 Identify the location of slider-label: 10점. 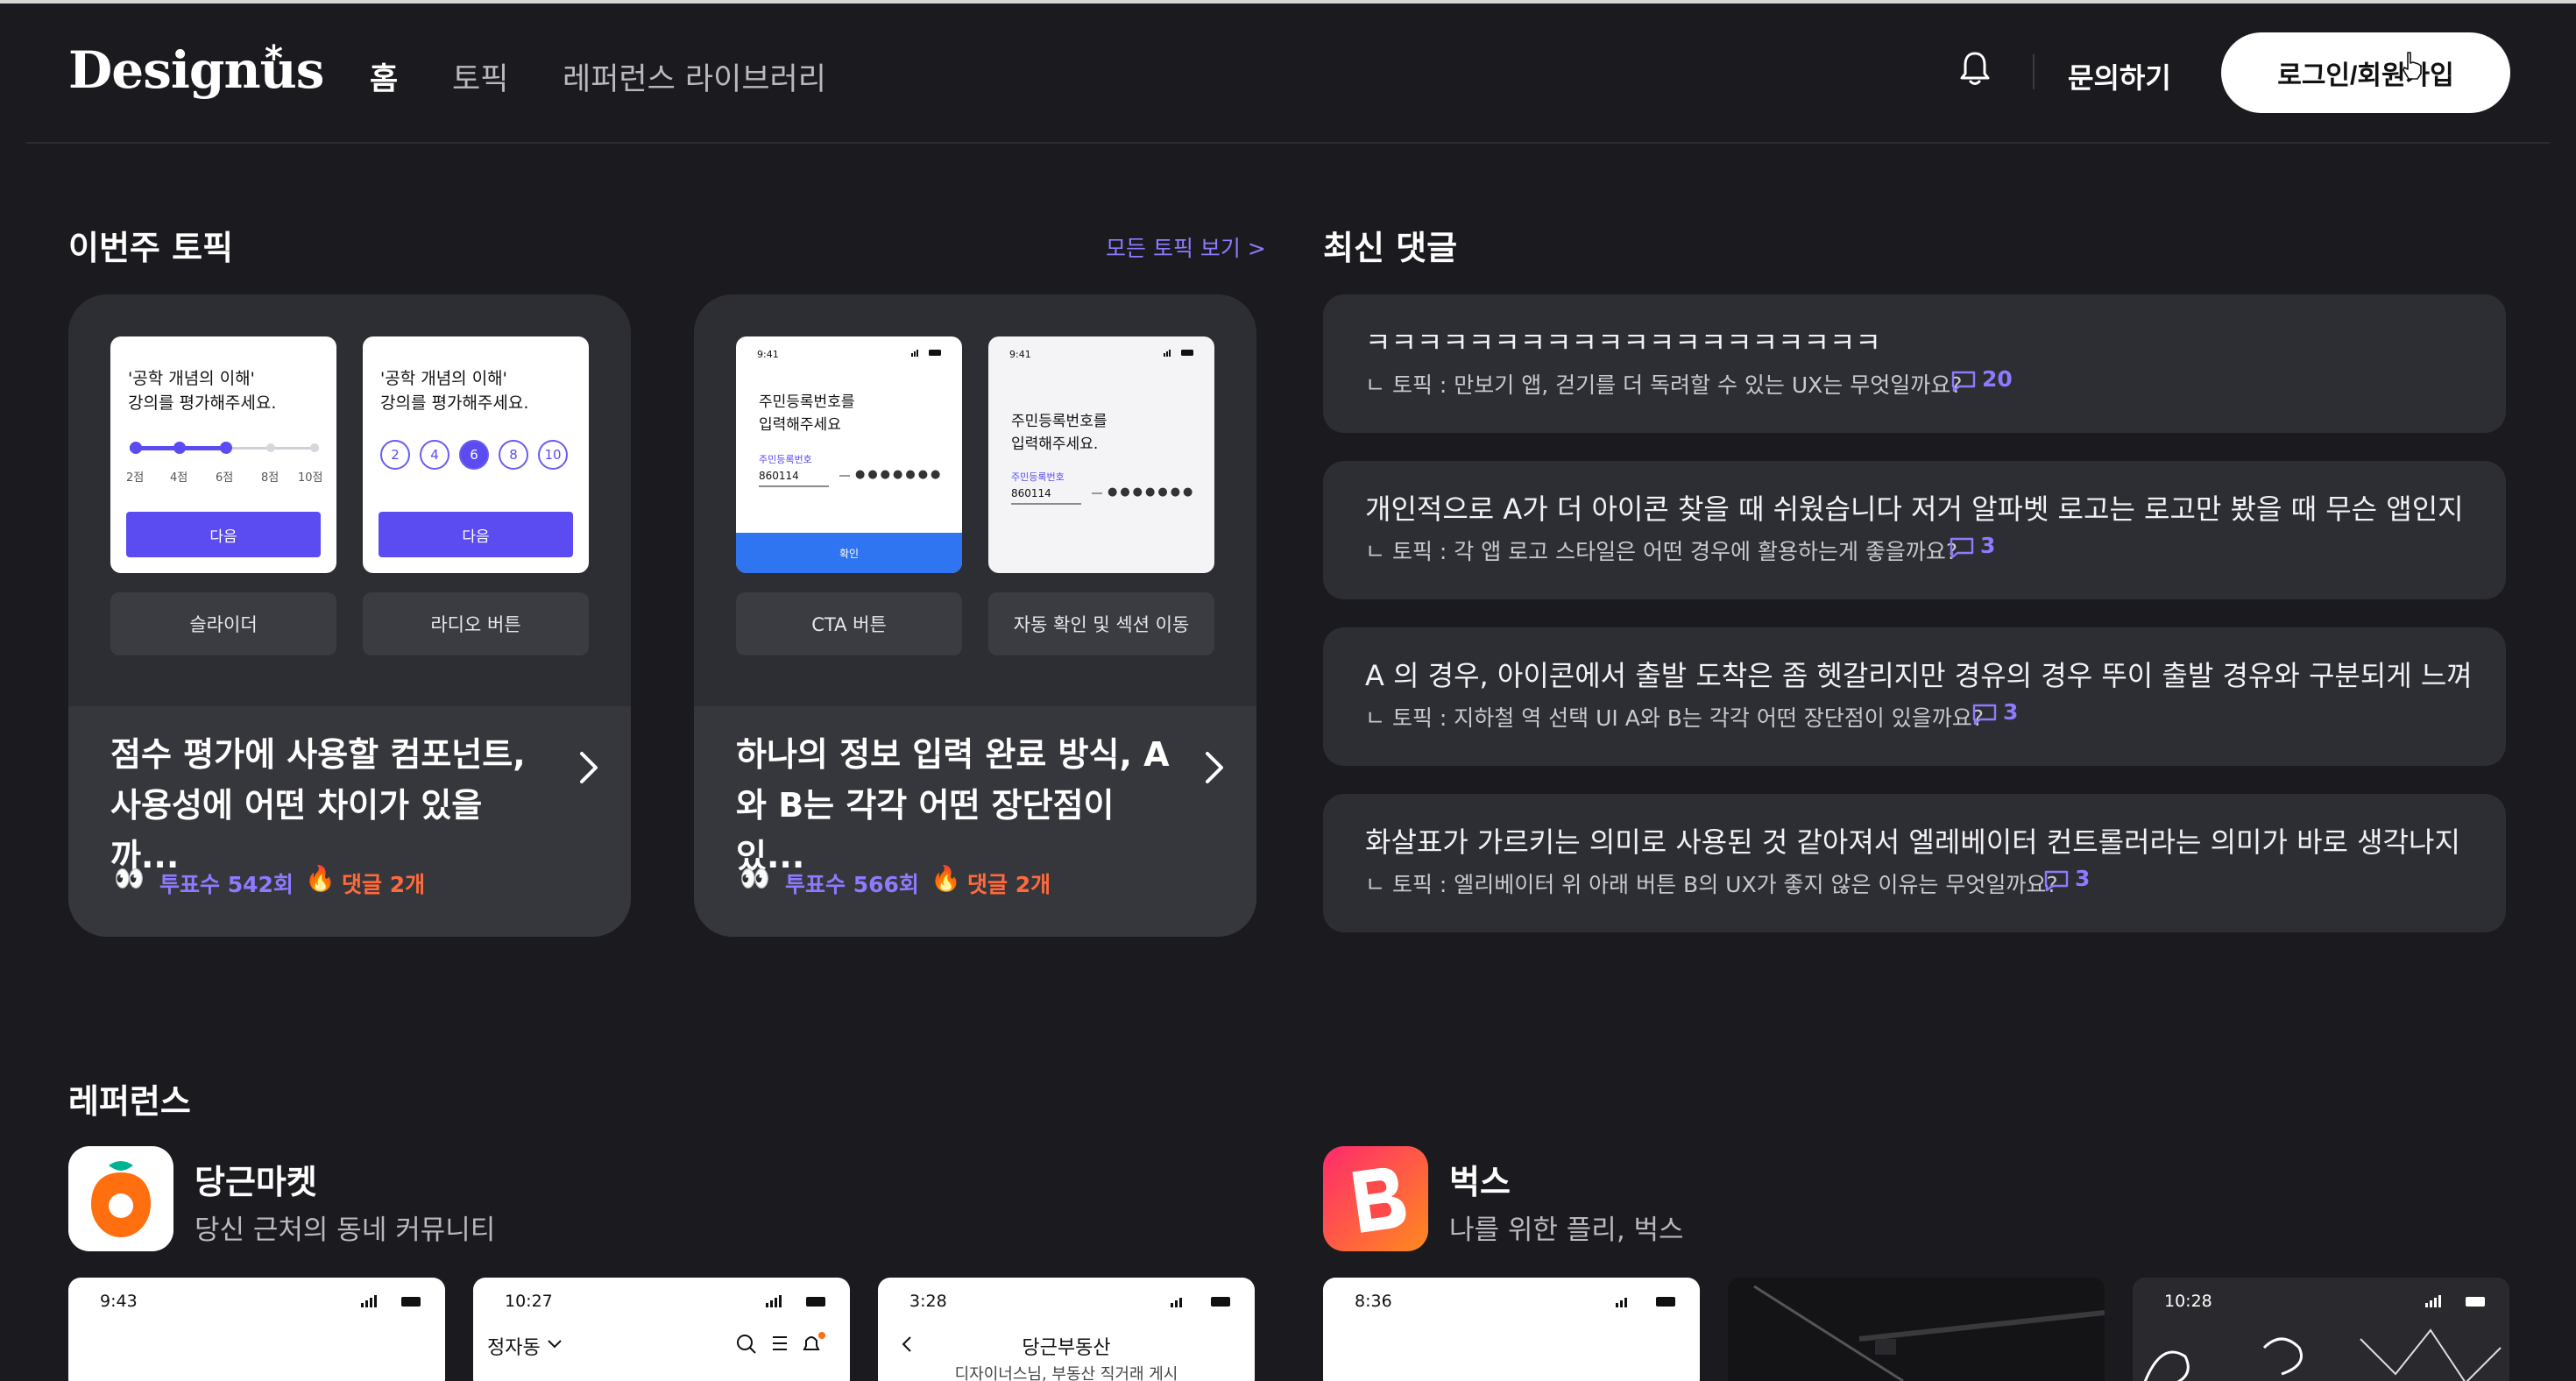
(310, 478).